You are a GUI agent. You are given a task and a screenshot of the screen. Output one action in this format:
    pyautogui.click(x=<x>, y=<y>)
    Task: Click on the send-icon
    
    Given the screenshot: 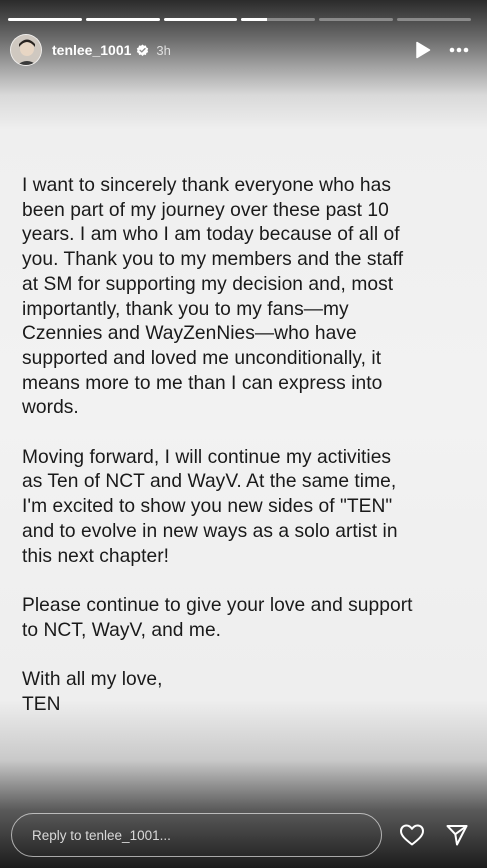 What is the action you would take?
    pyautogui.click(x=457, y=835)
    